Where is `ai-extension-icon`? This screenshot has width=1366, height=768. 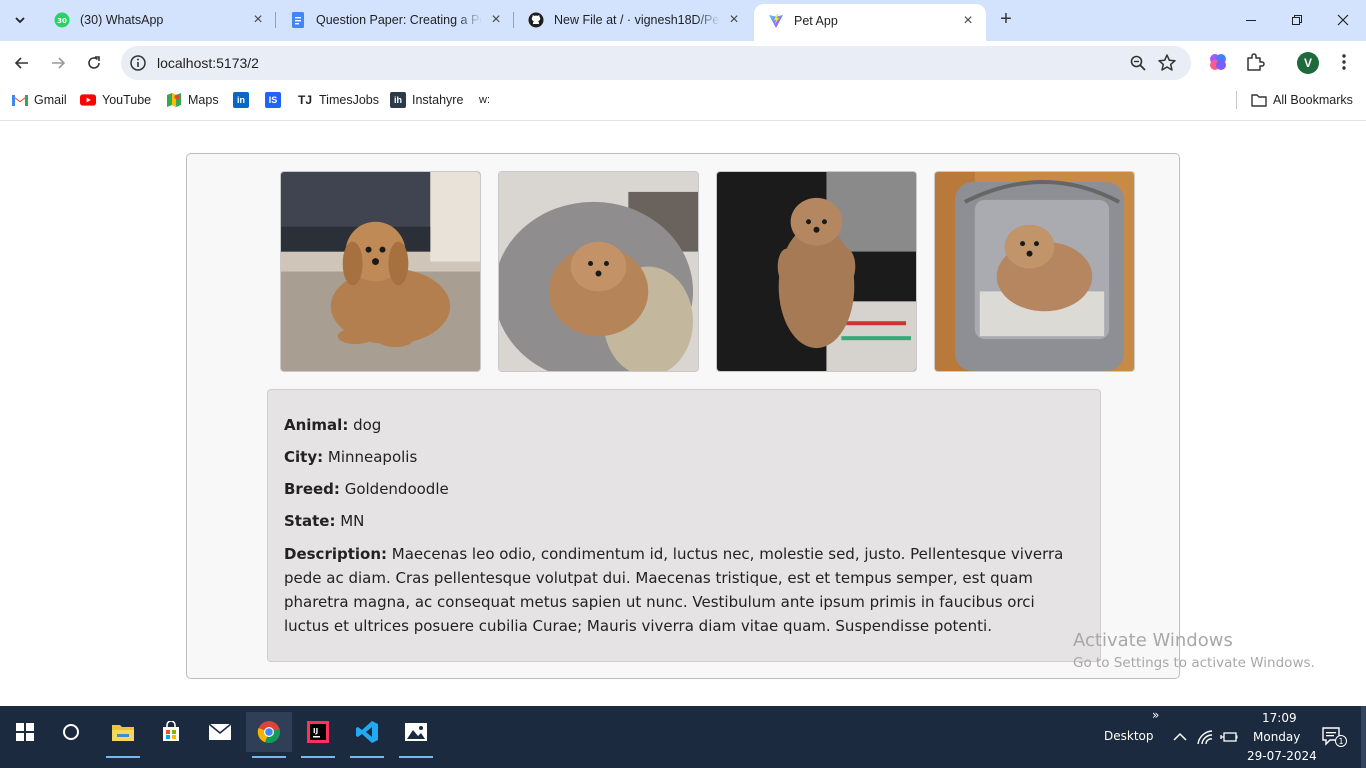
ai-extension-icon is located at coordinates (1218, 62).